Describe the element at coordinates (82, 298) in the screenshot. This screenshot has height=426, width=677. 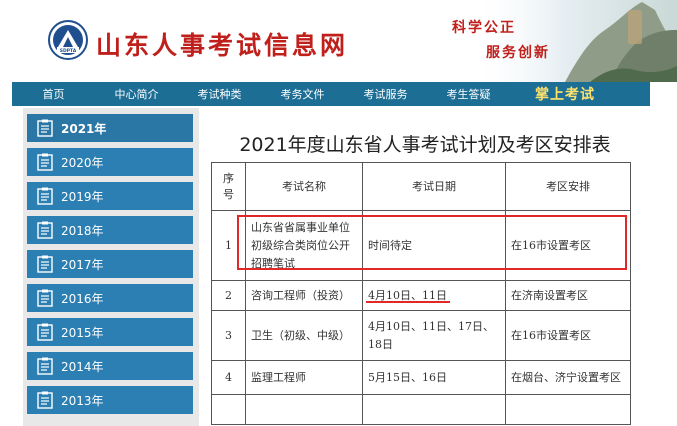
I see `sidebar-item-label: 2016年` at that location.